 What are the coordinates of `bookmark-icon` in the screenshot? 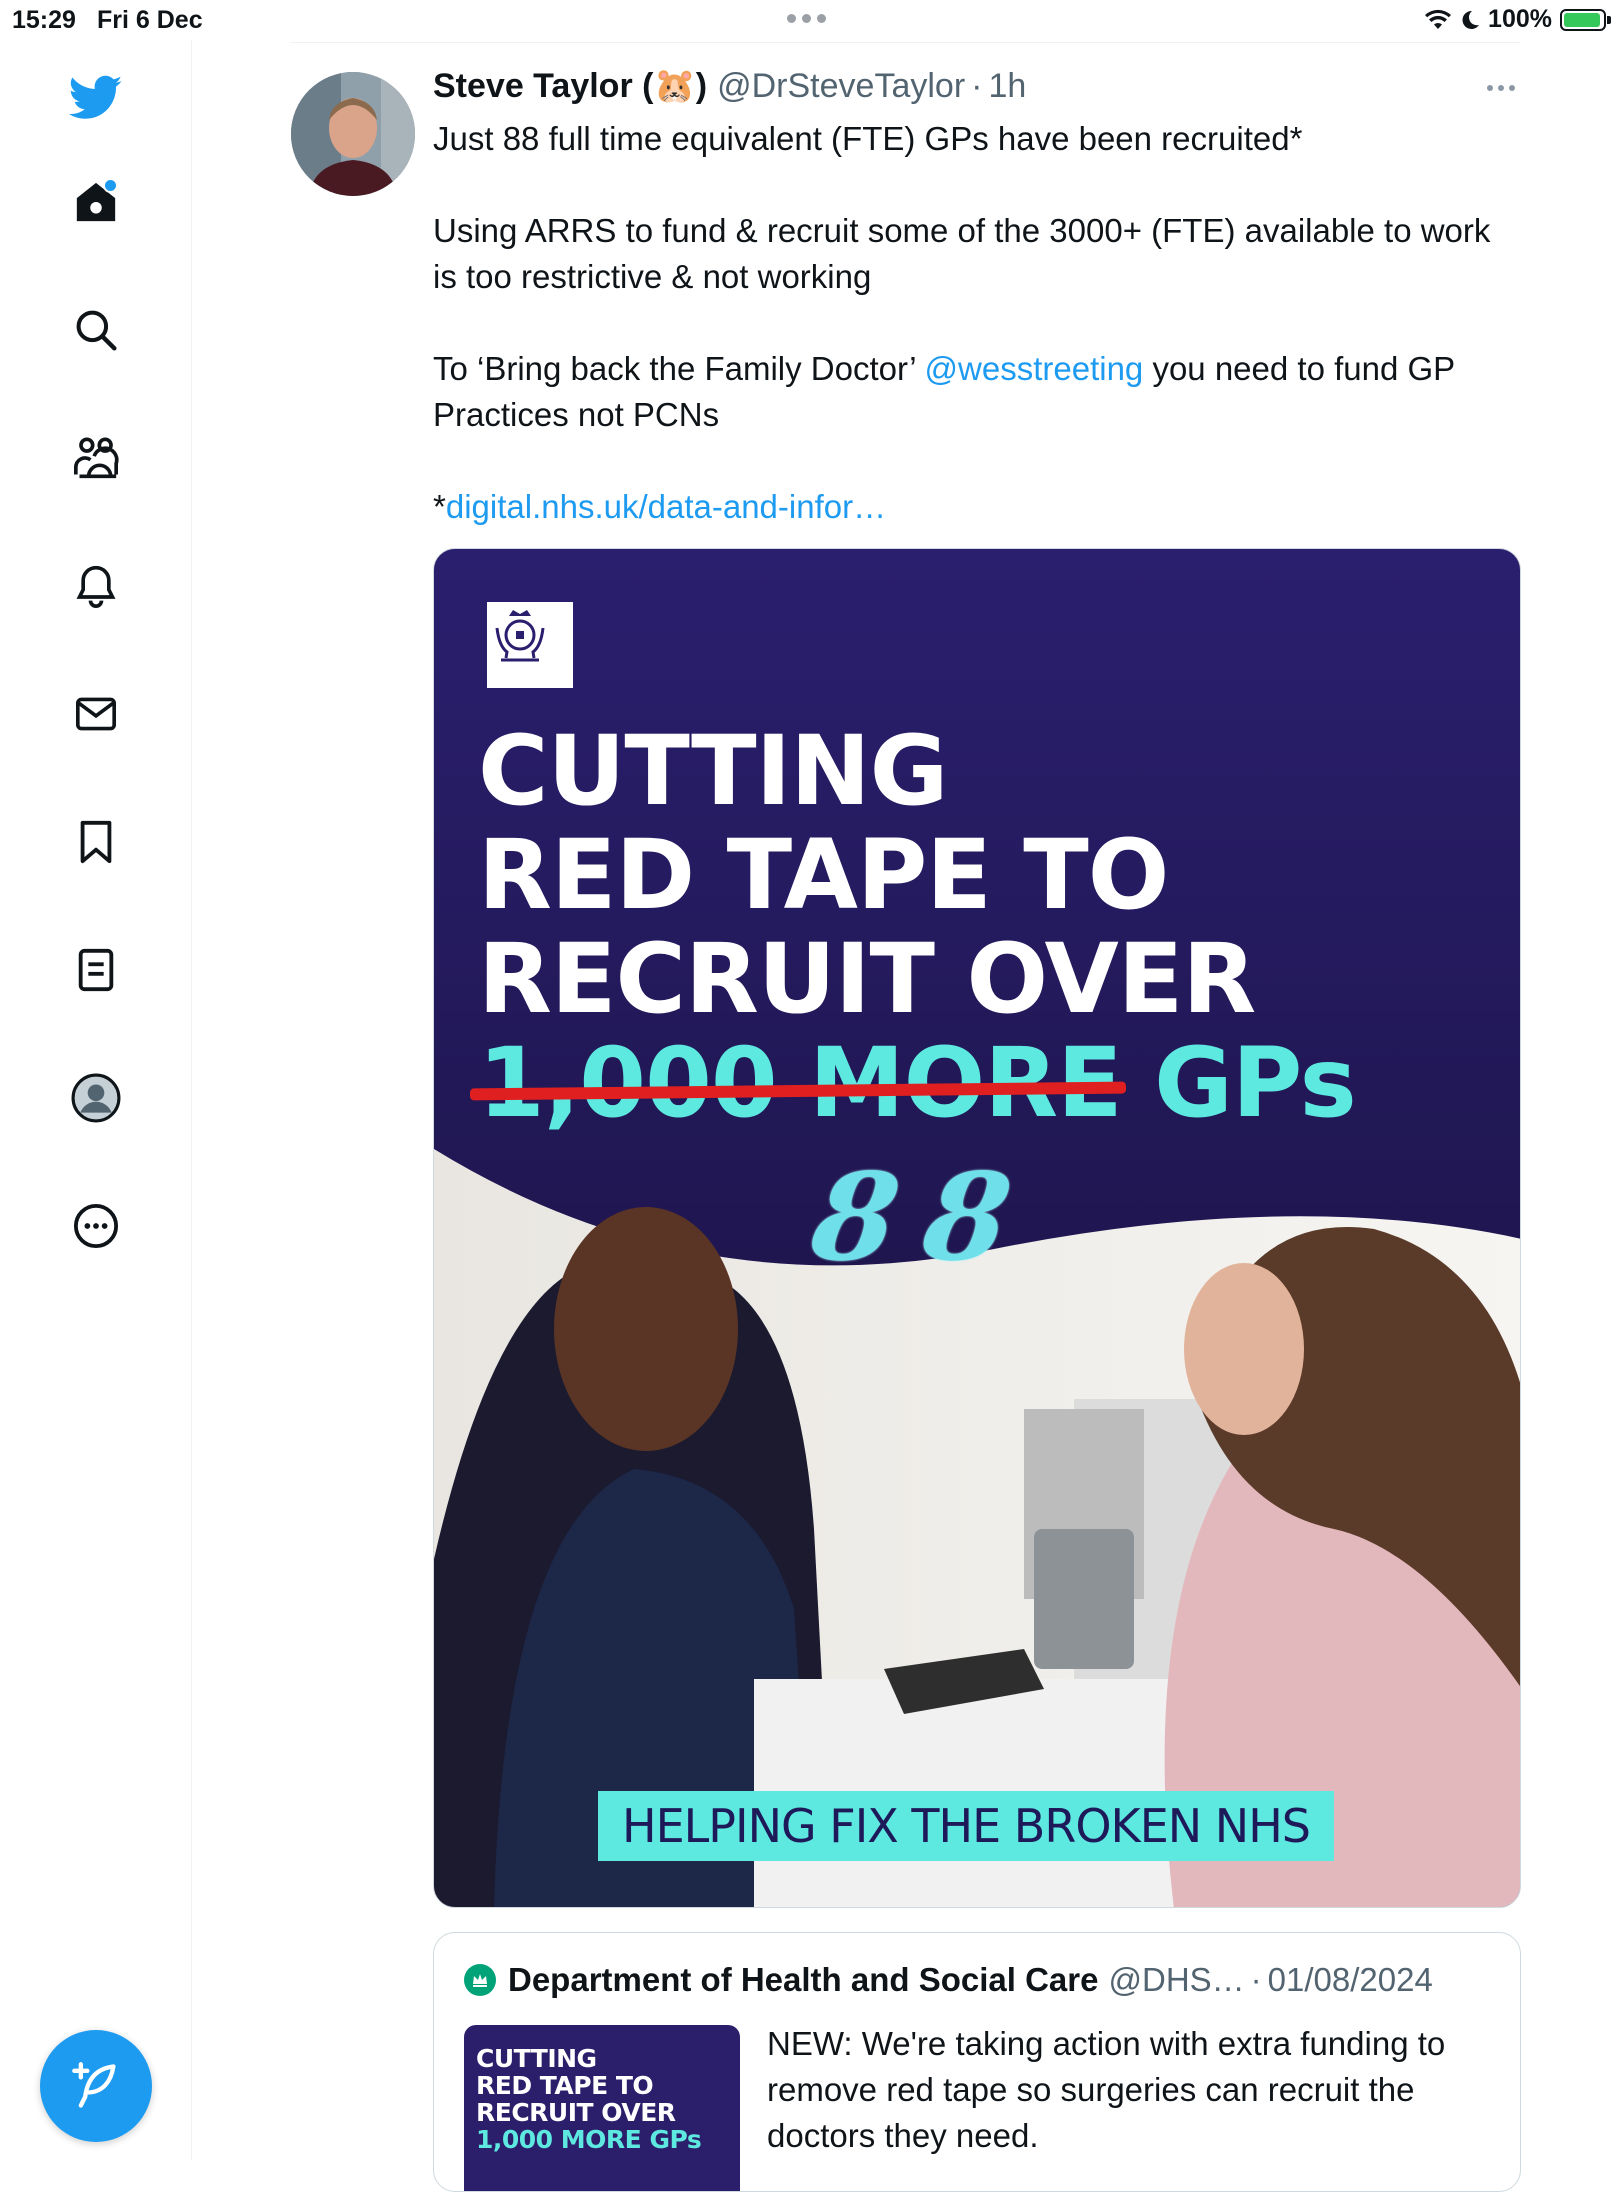 It's located at (96, 842).